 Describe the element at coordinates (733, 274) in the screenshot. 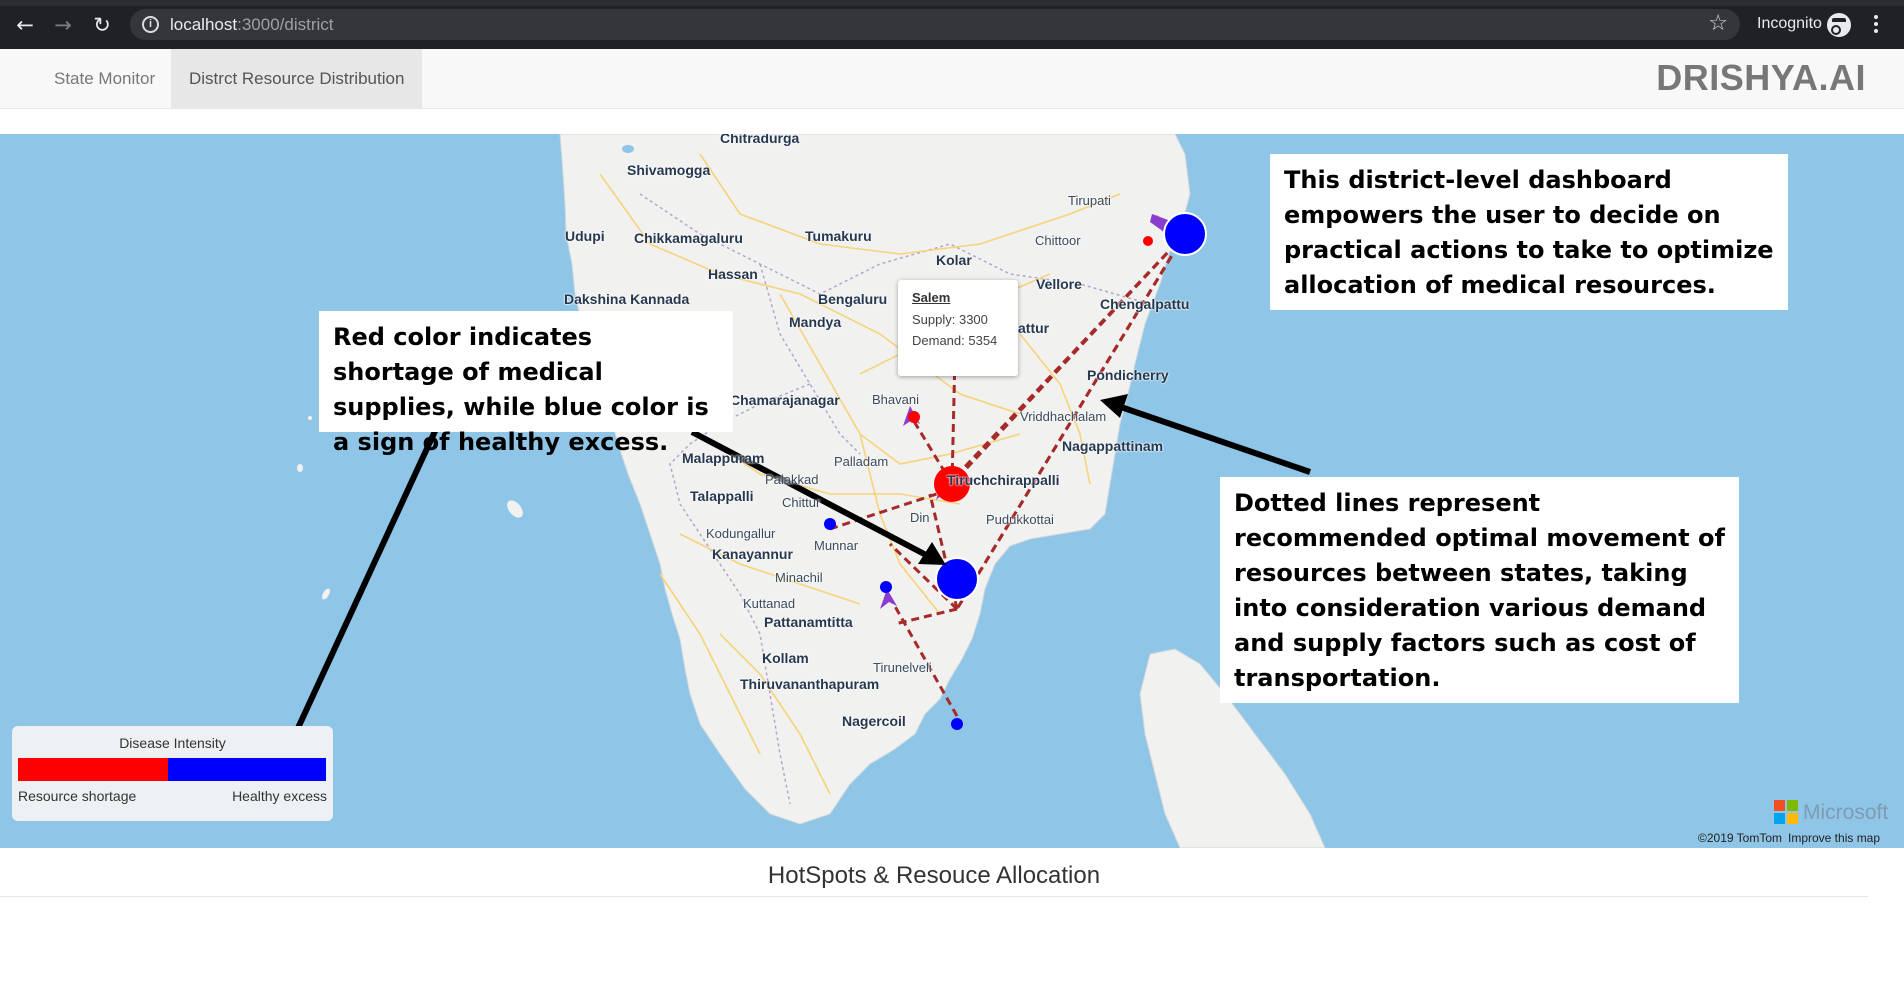

I see `place-hassan: Hassan` at that location.